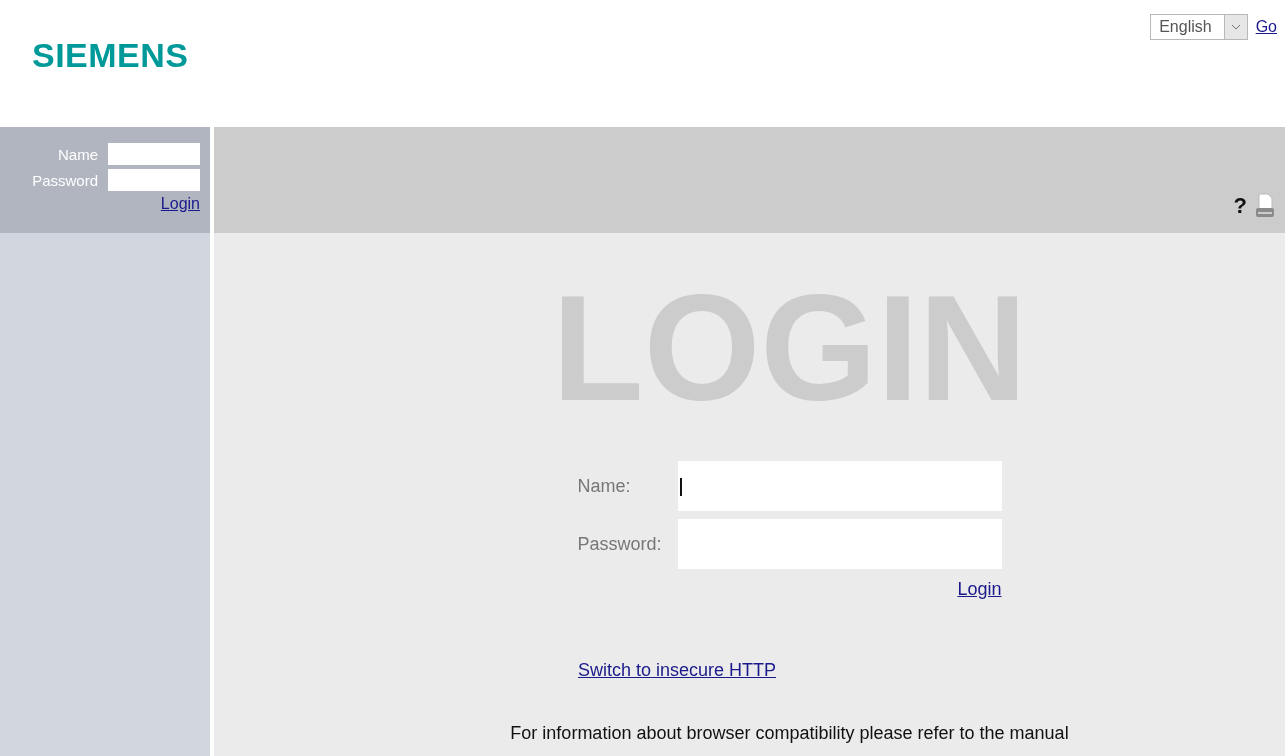 The height and width of the screenshot is (756, 1285). What do you see at coordinates (1265, 206) in the screenshot?
I see `printer-icon` at bounding box center [1265, 206].